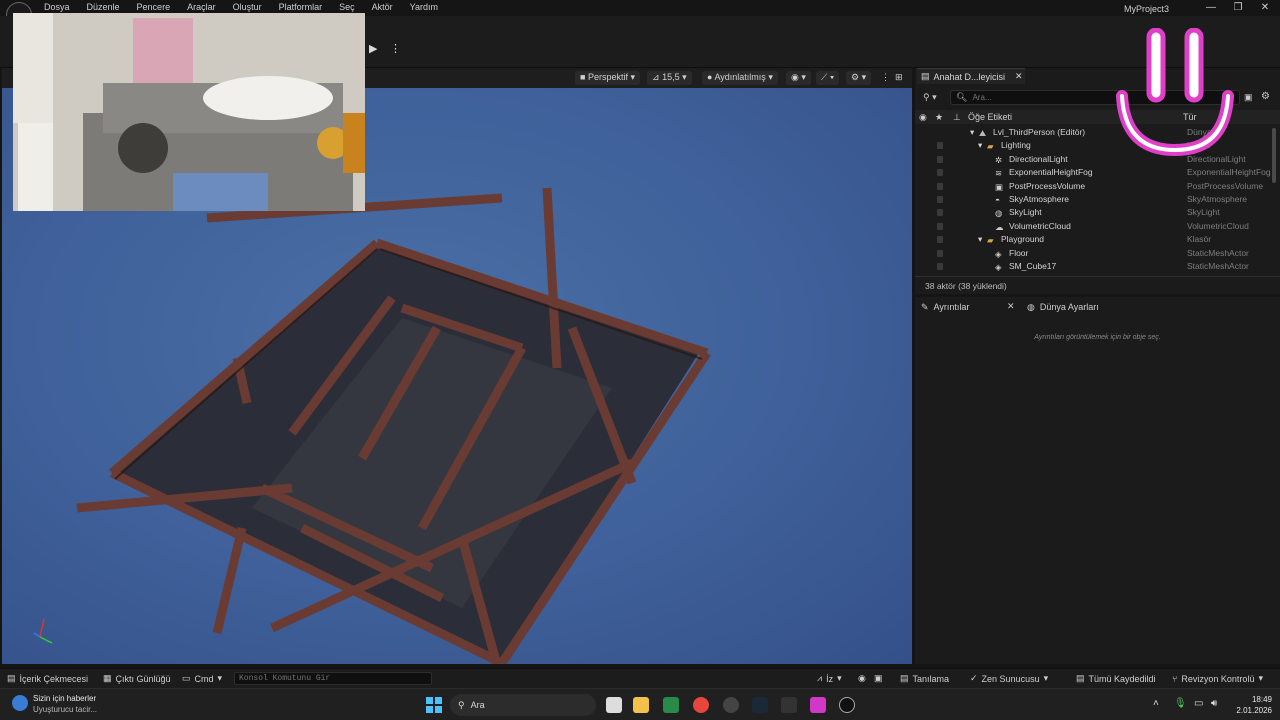 This screenshot has height=720, width=1280. Describe the element at coordinates (1180, 703) in the screenshot. I see `microphone-icon: 🎙︎` at that location.